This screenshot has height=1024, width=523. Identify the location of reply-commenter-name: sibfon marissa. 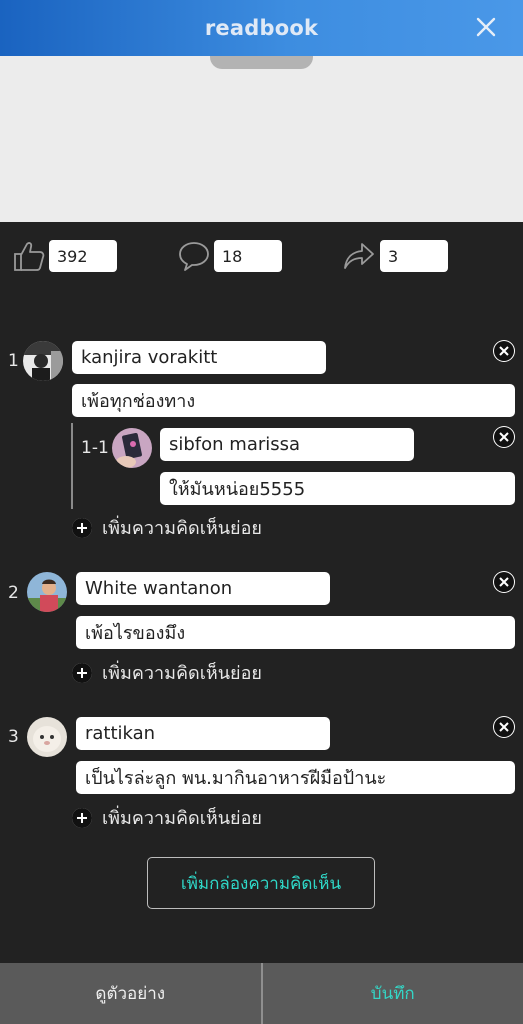
(287, 444).